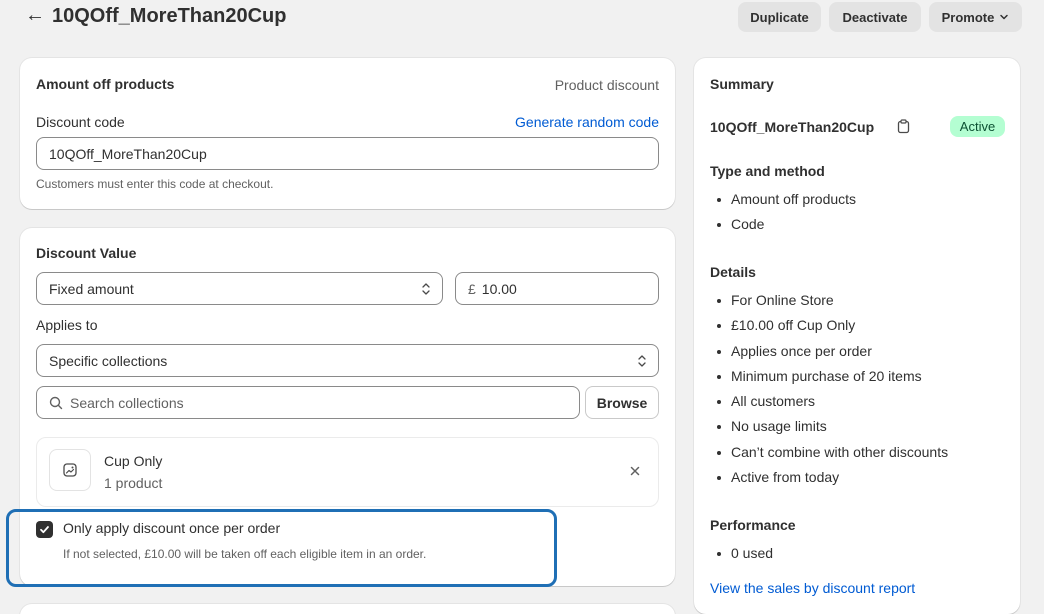 The image size is (1044, 614). What do you see at coordinates (56, 402) in the screenshot?
I see `search-icon` at bounding box center [56, 402].